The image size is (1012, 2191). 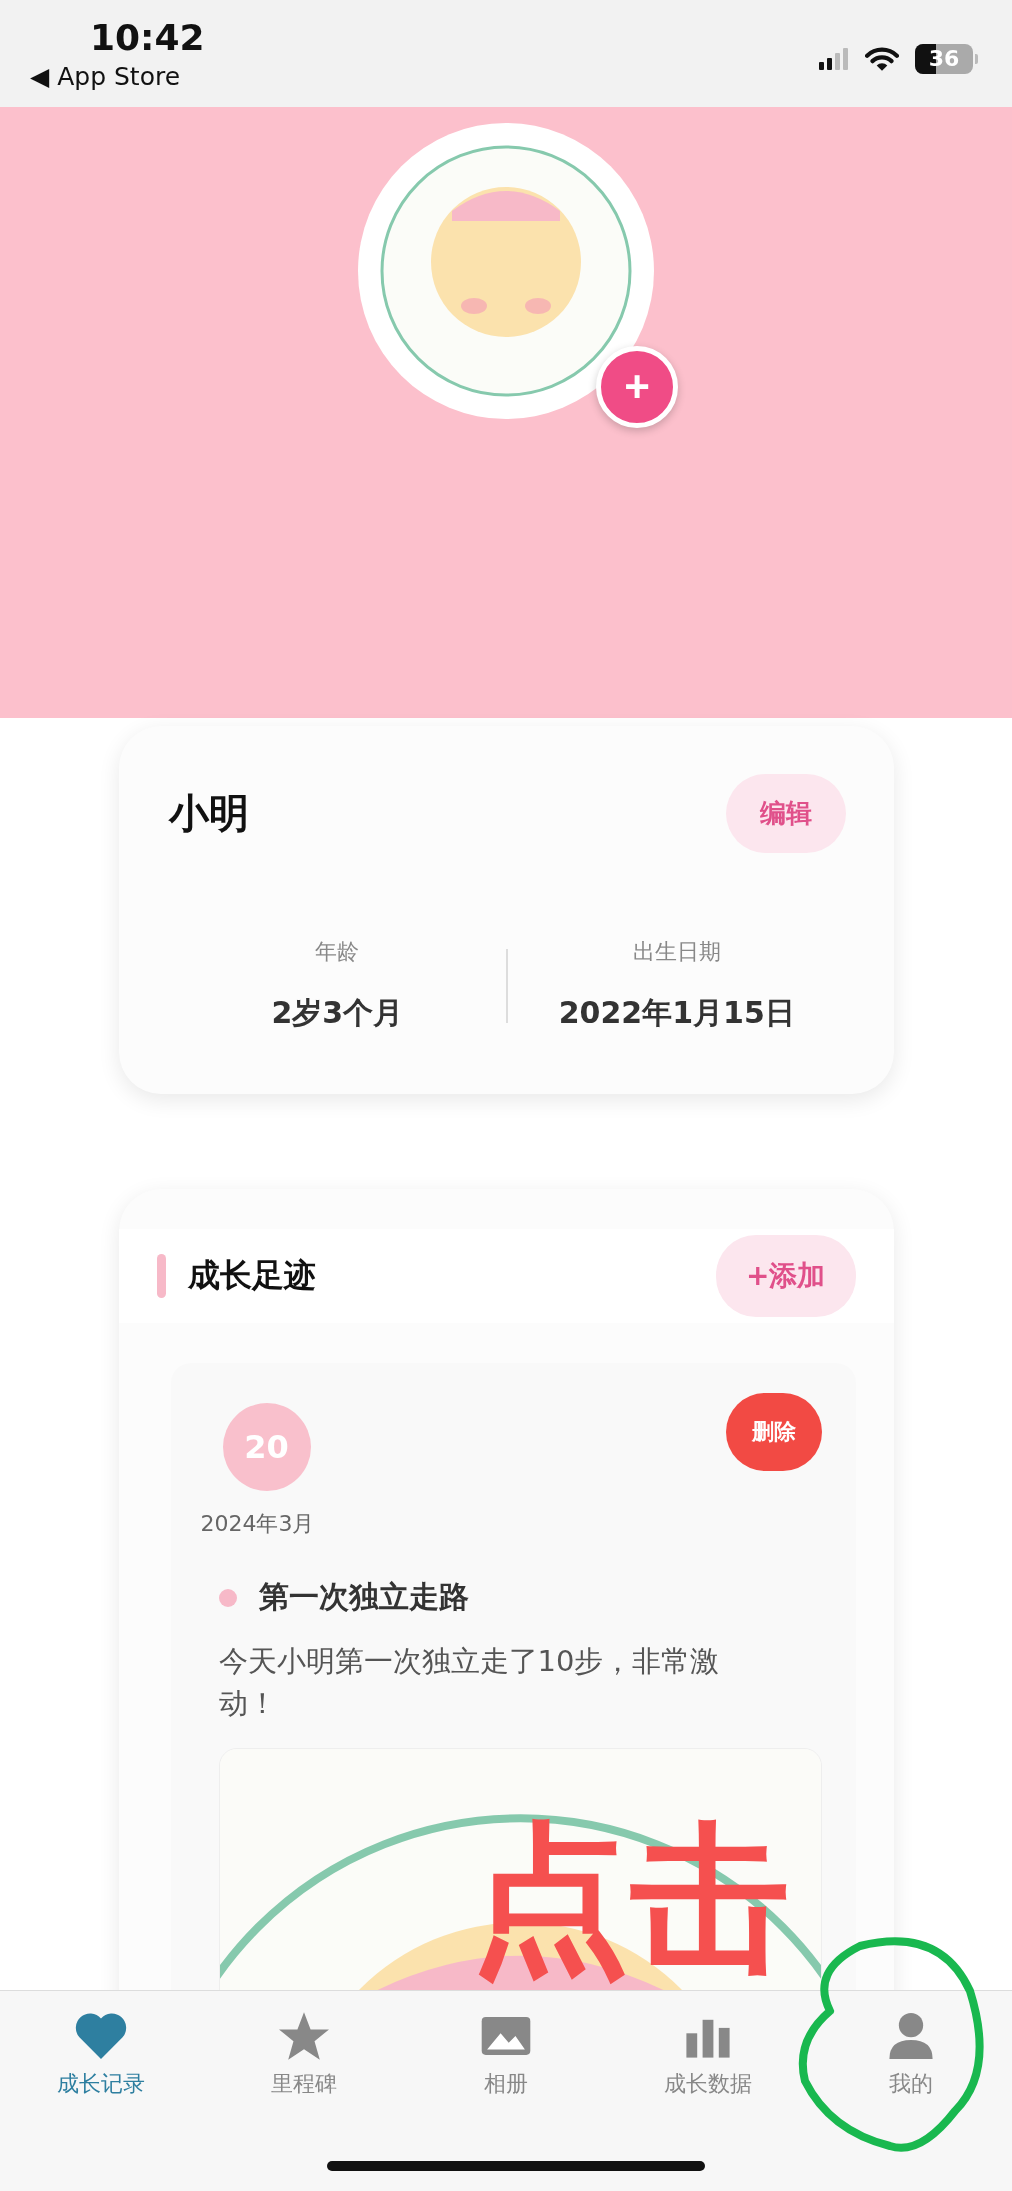 I want to click on baby-name: 小明, so click(x=208, y=813).